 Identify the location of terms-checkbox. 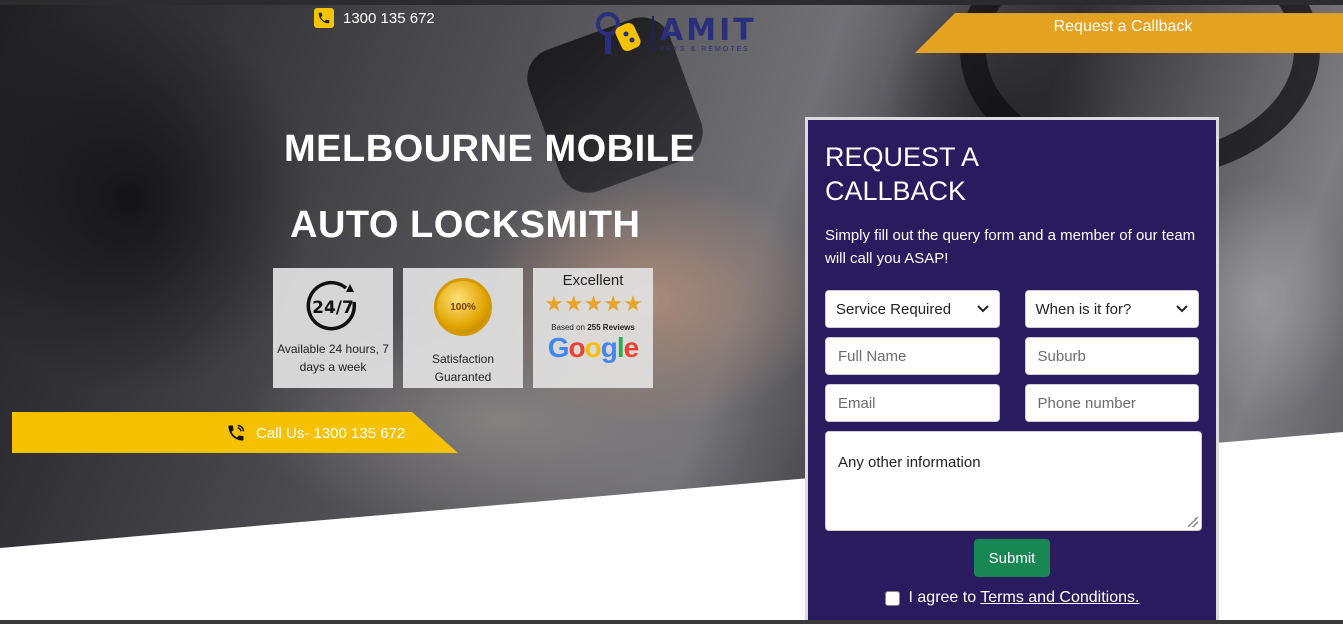
(892, 598).